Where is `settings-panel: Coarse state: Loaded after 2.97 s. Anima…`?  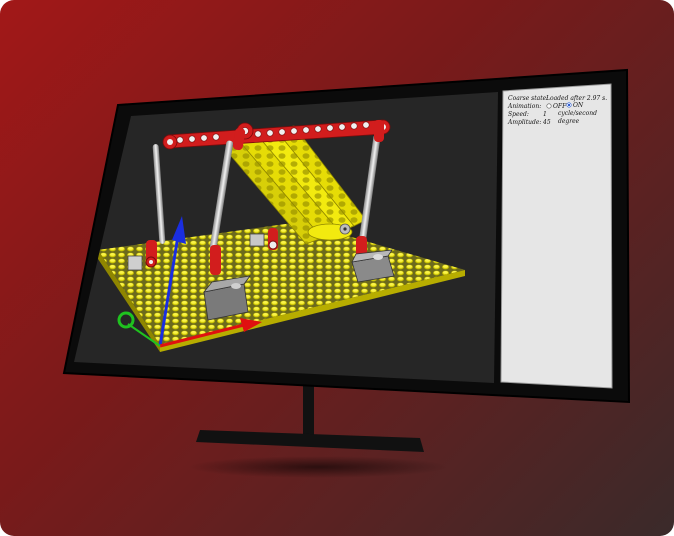 settings-panel: Coarse state: Loaded after 2.97 s. Anima… is located at coordinates (556, 236).